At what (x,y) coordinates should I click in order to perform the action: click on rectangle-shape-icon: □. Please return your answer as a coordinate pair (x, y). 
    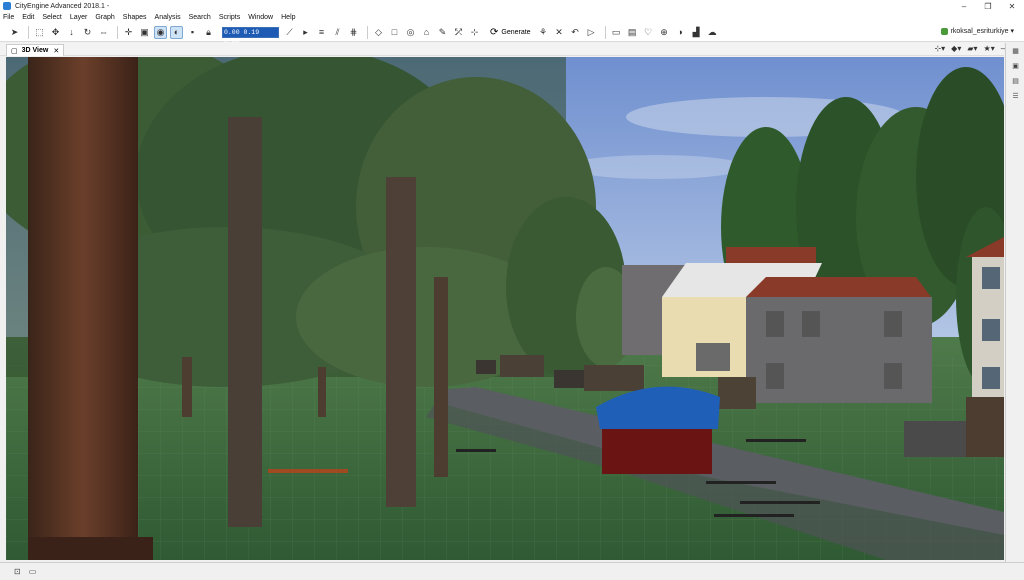
    Looking at the image, I should click on (394, 32).